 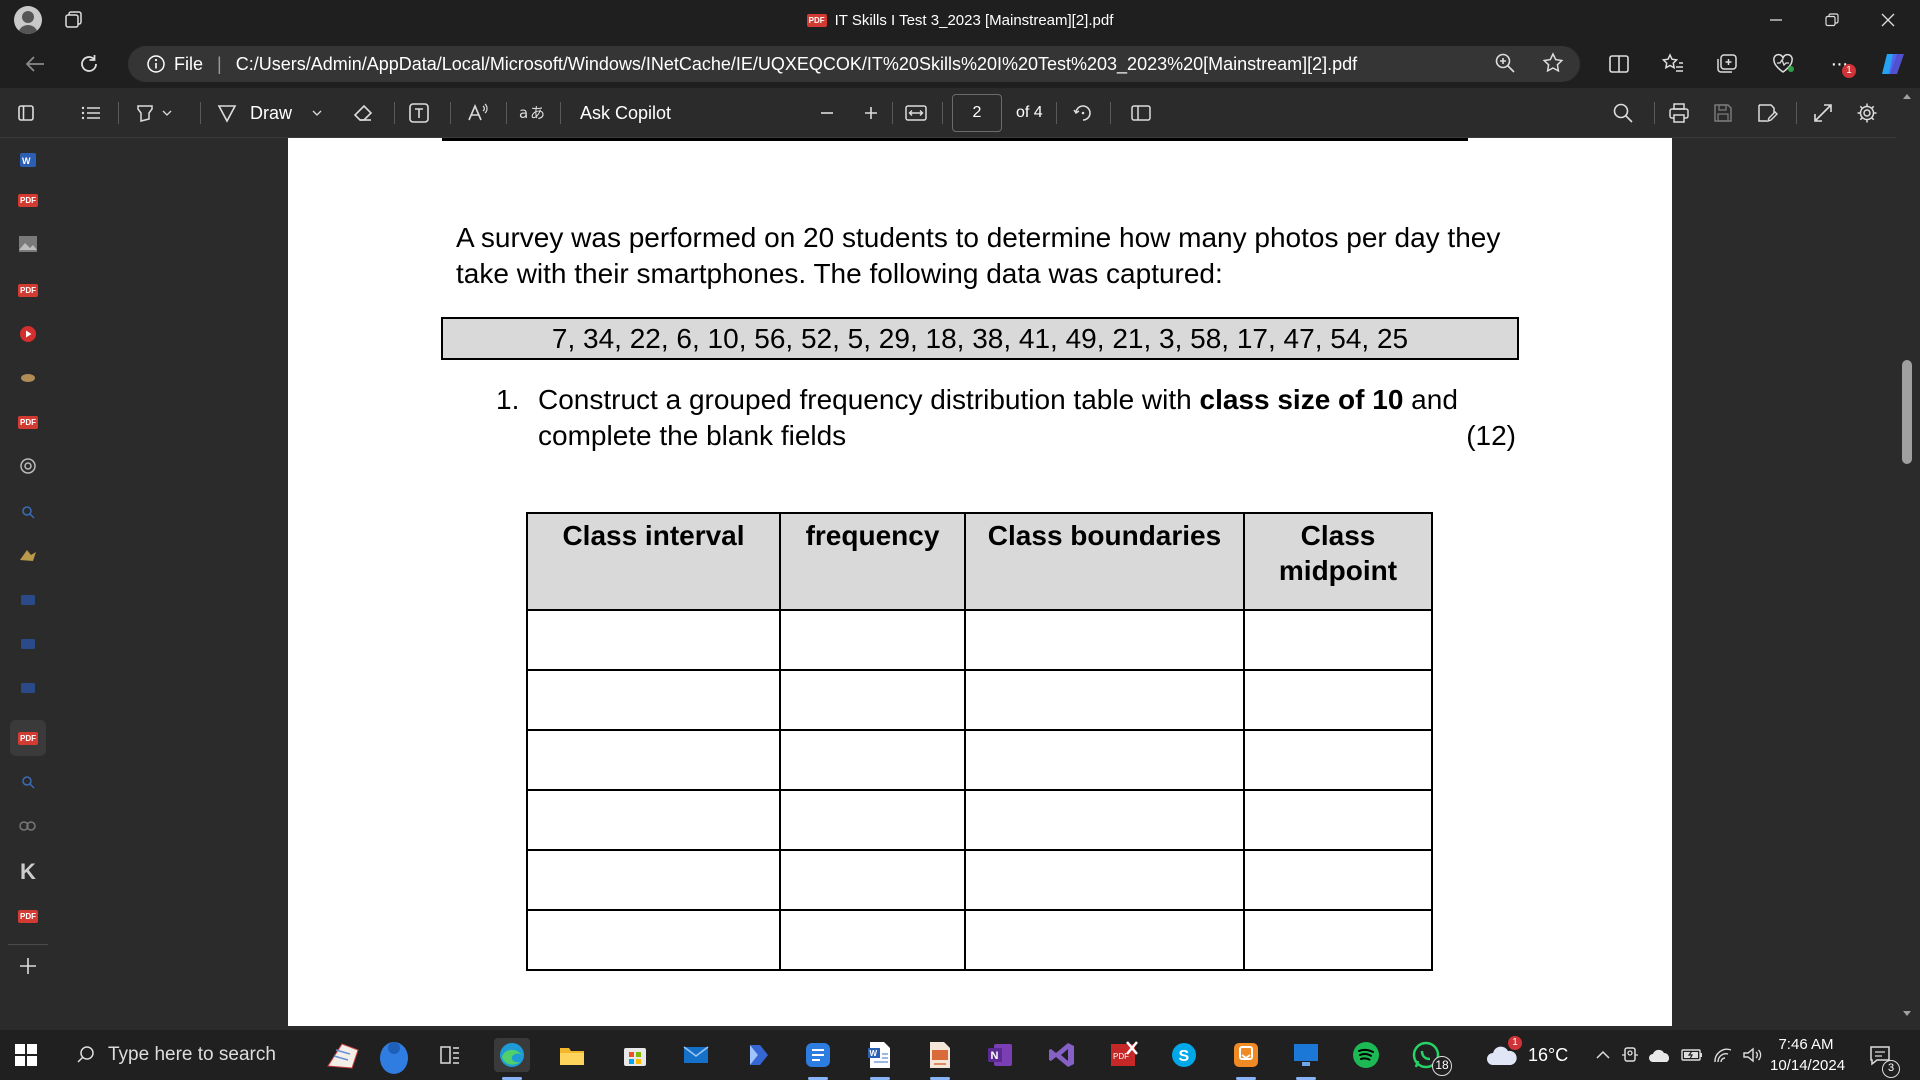 I want to click on taskbar-store, so click(x=635, y=1055).